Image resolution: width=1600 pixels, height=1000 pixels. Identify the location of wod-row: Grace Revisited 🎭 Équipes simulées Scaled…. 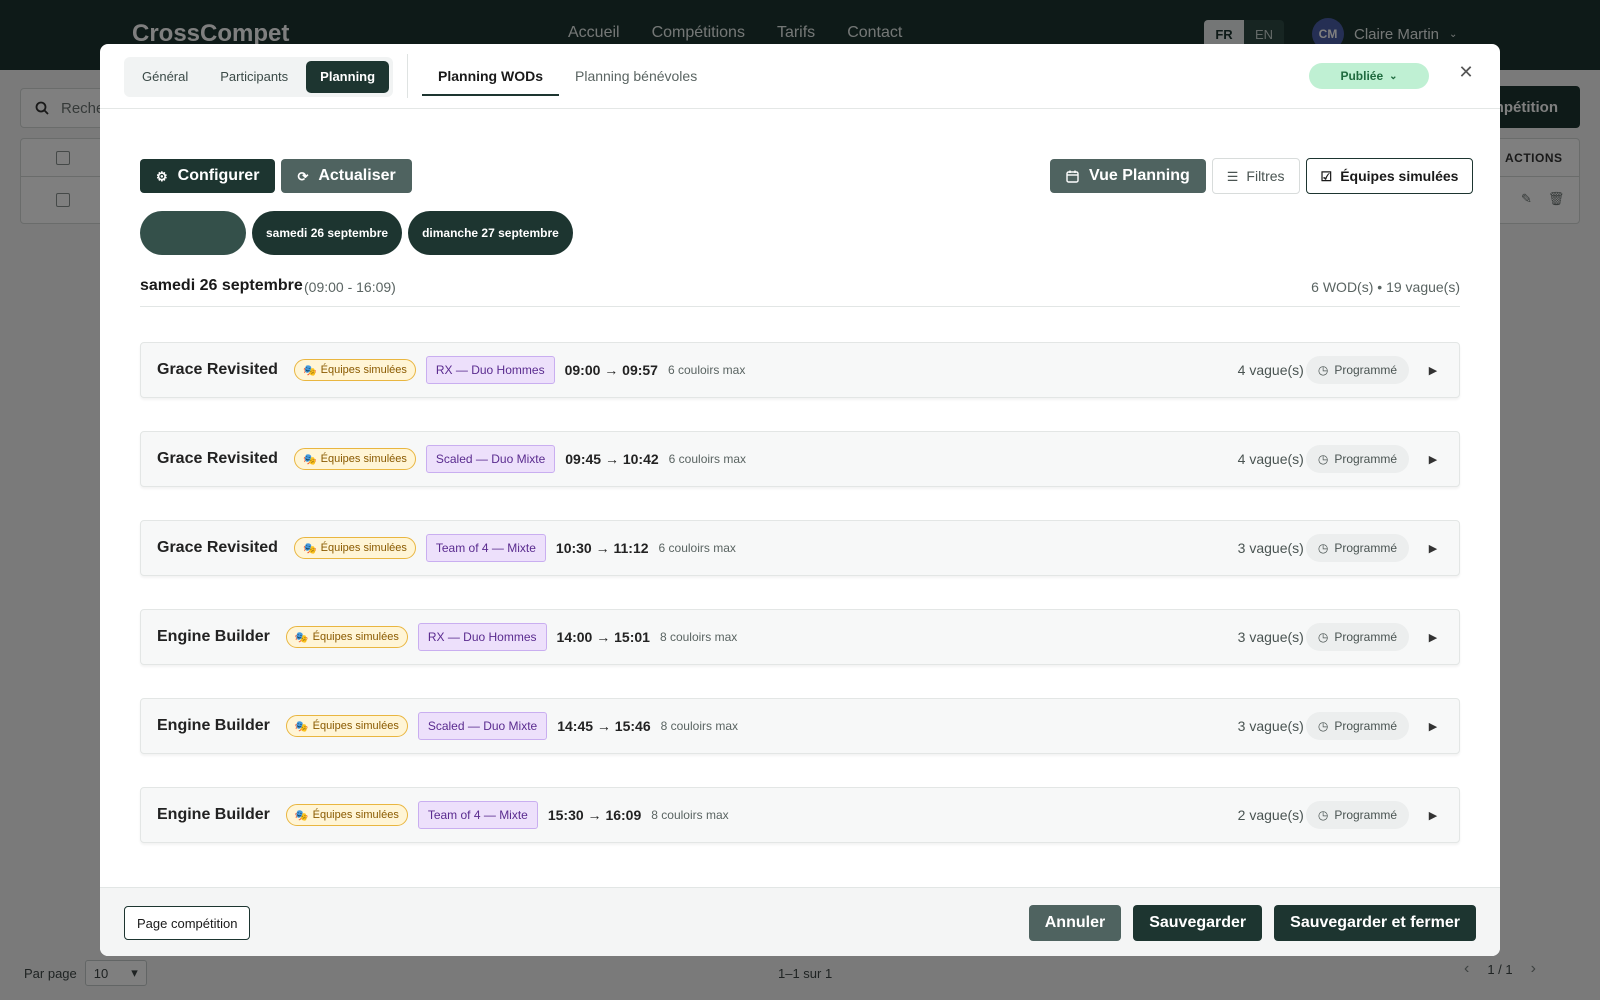
(800, 459).